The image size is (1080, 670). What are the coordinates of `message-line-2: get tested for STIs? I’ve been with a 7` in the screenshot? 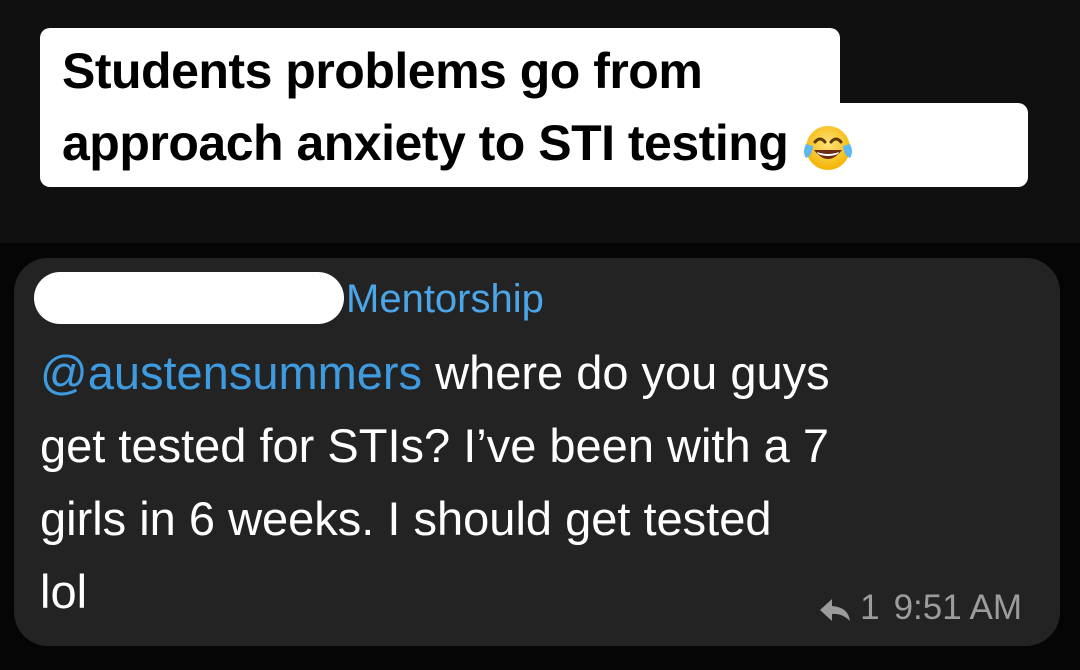 It's located at (434, 445).